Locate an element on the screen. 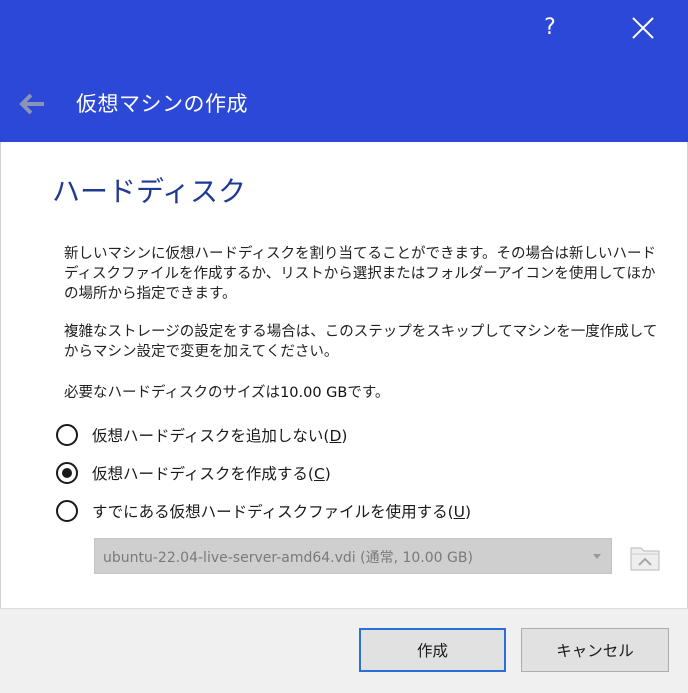 The width and height of the screenshot is (688, 693). create-button: 作成 is located at coordinates (432, 650).